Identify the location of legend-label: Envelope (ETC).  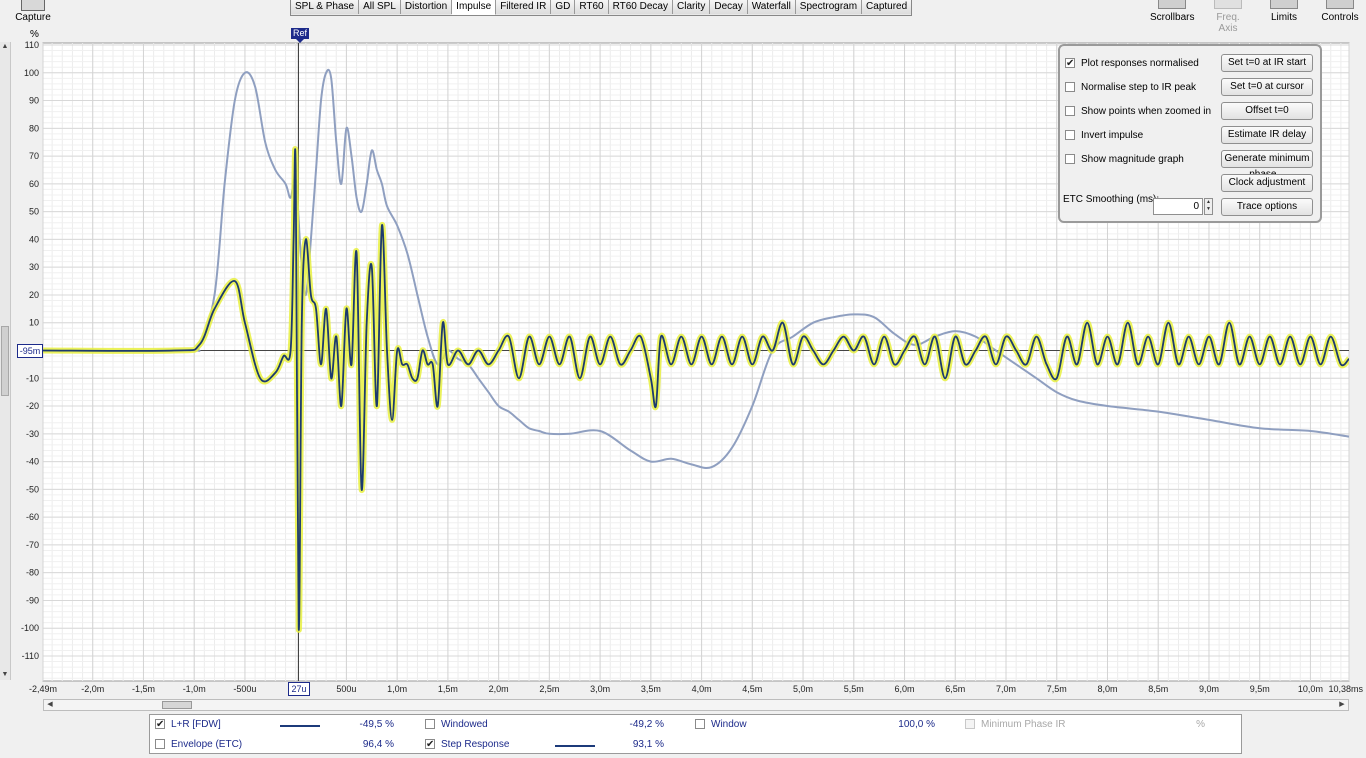
(207, 744).